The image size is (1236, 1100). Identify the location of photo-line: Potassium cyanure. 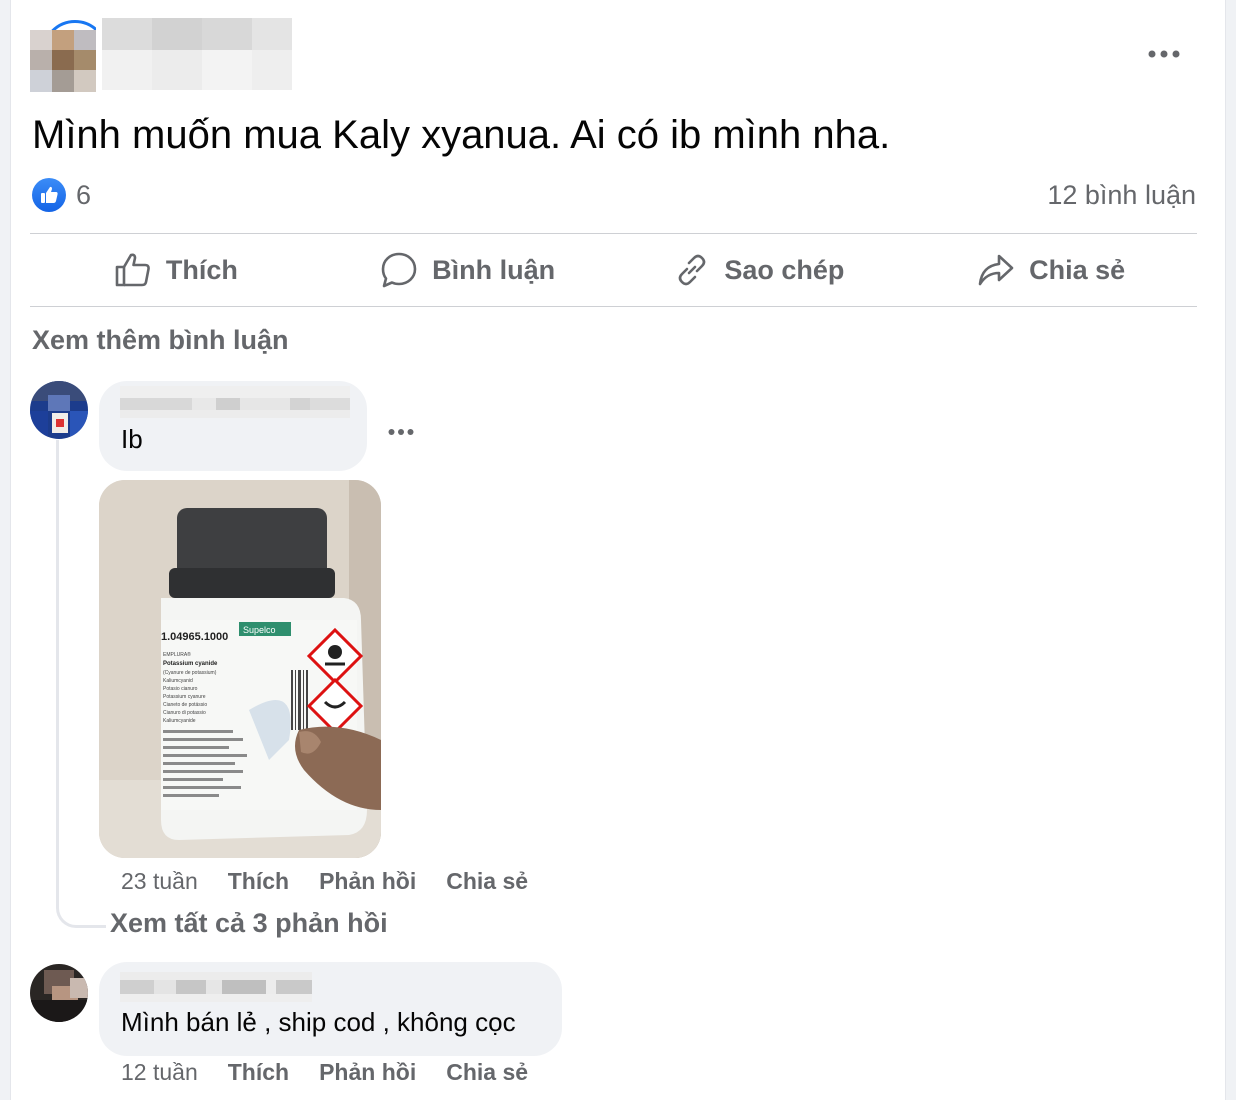
(184, 697).